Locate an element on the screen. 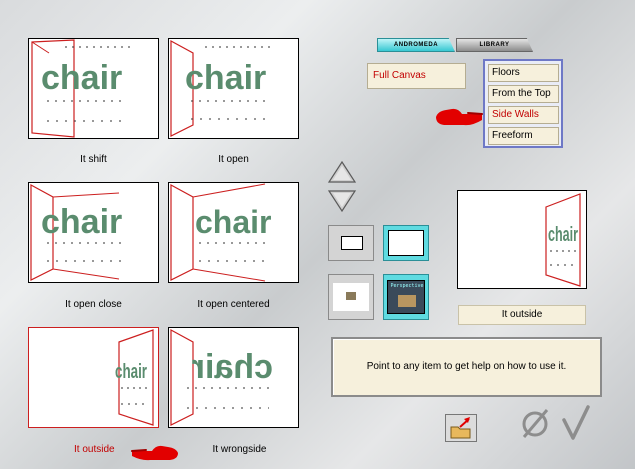  large-frame-button is located at coordinates (406, 243).